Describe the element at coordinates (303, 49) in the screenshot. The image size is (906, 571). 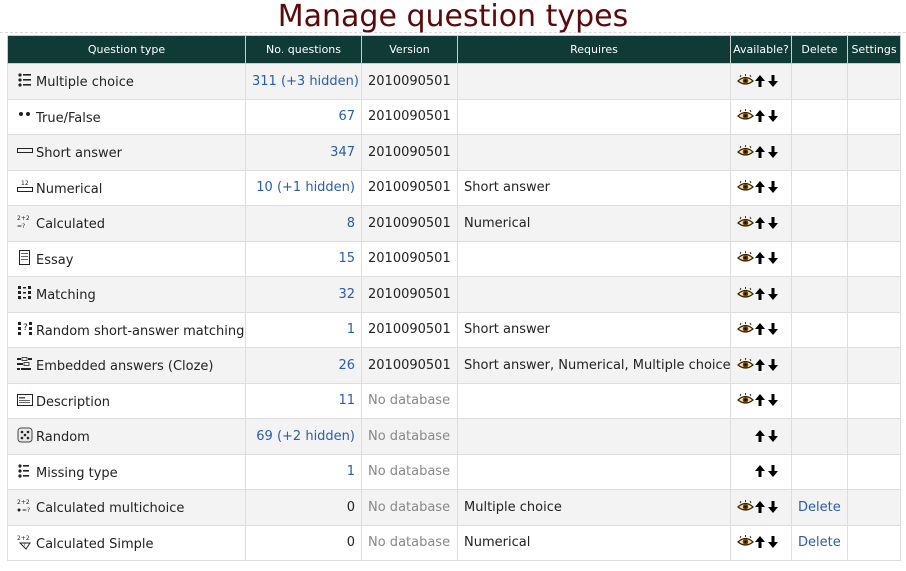
I see `column-header-no-questions: No. questions` at that location.